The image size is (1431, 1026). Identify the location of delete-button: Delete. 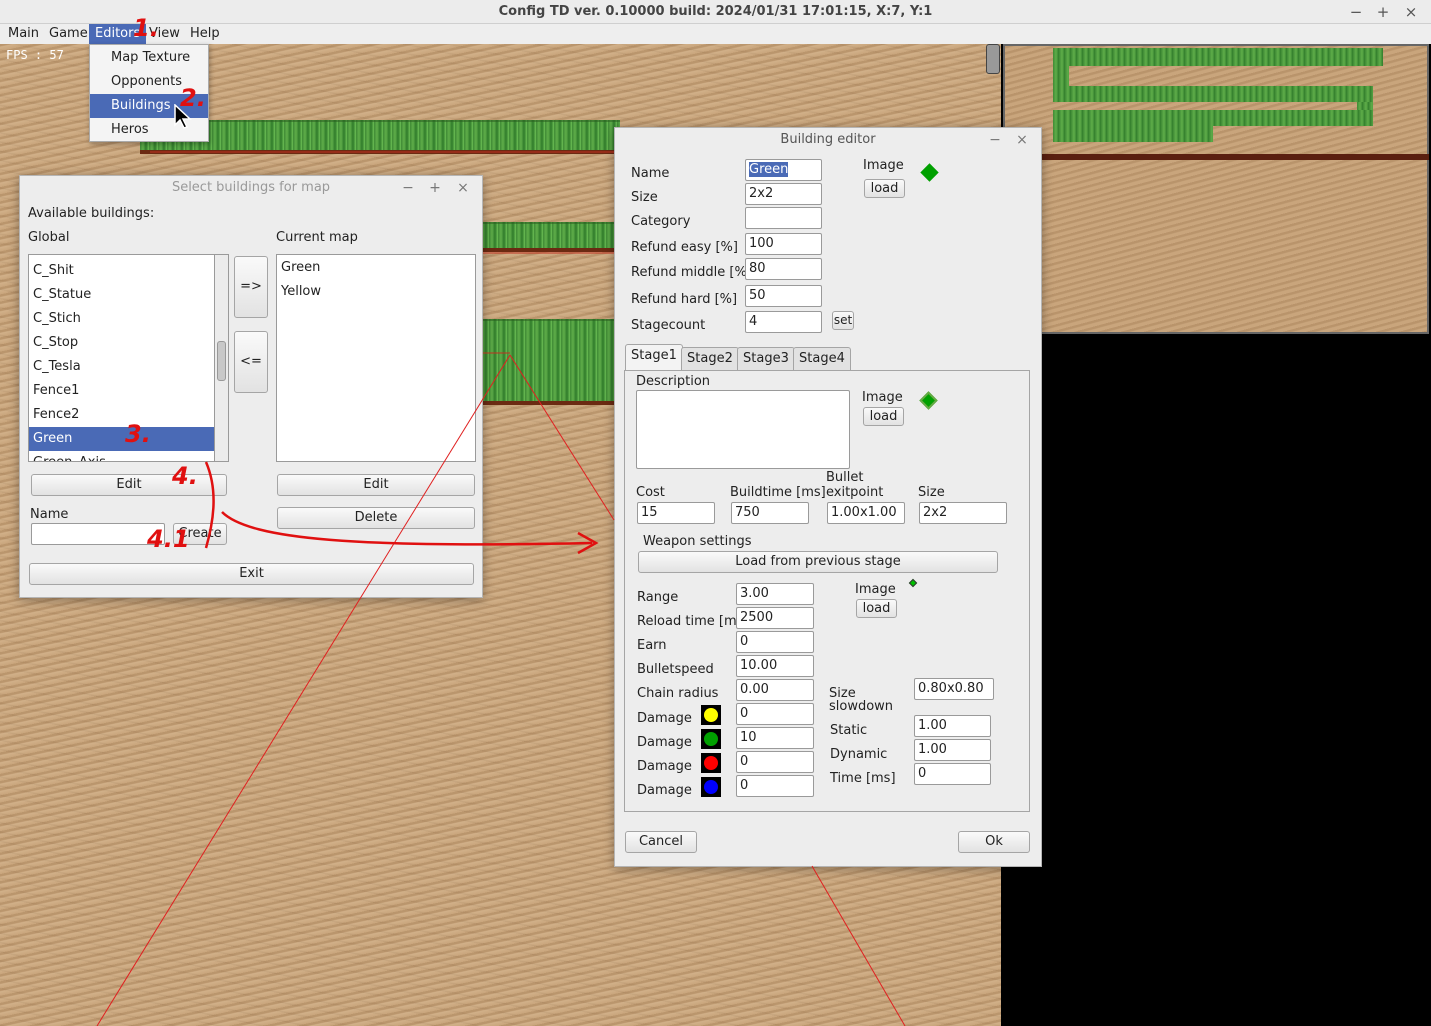
(376, 518).